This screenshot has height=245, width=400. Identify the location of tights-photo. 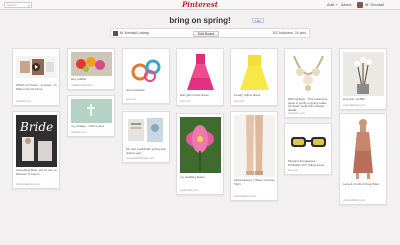
(254, 145).